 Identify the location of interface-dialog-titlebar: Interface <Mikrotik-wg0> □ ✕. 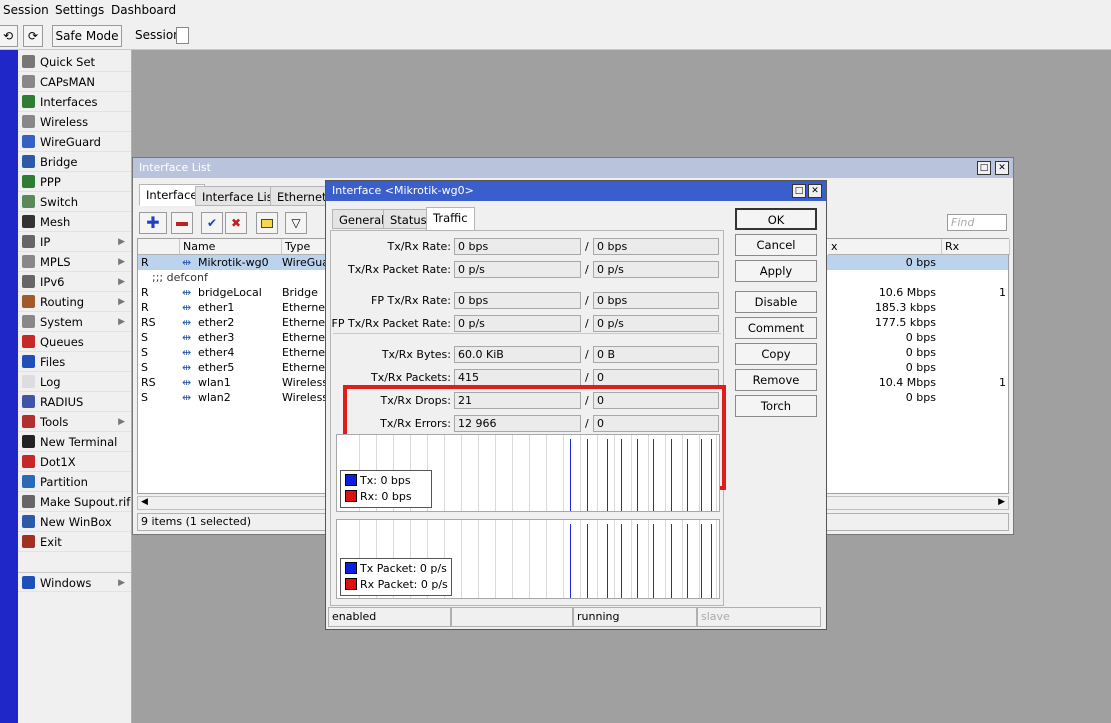
(576, 191).